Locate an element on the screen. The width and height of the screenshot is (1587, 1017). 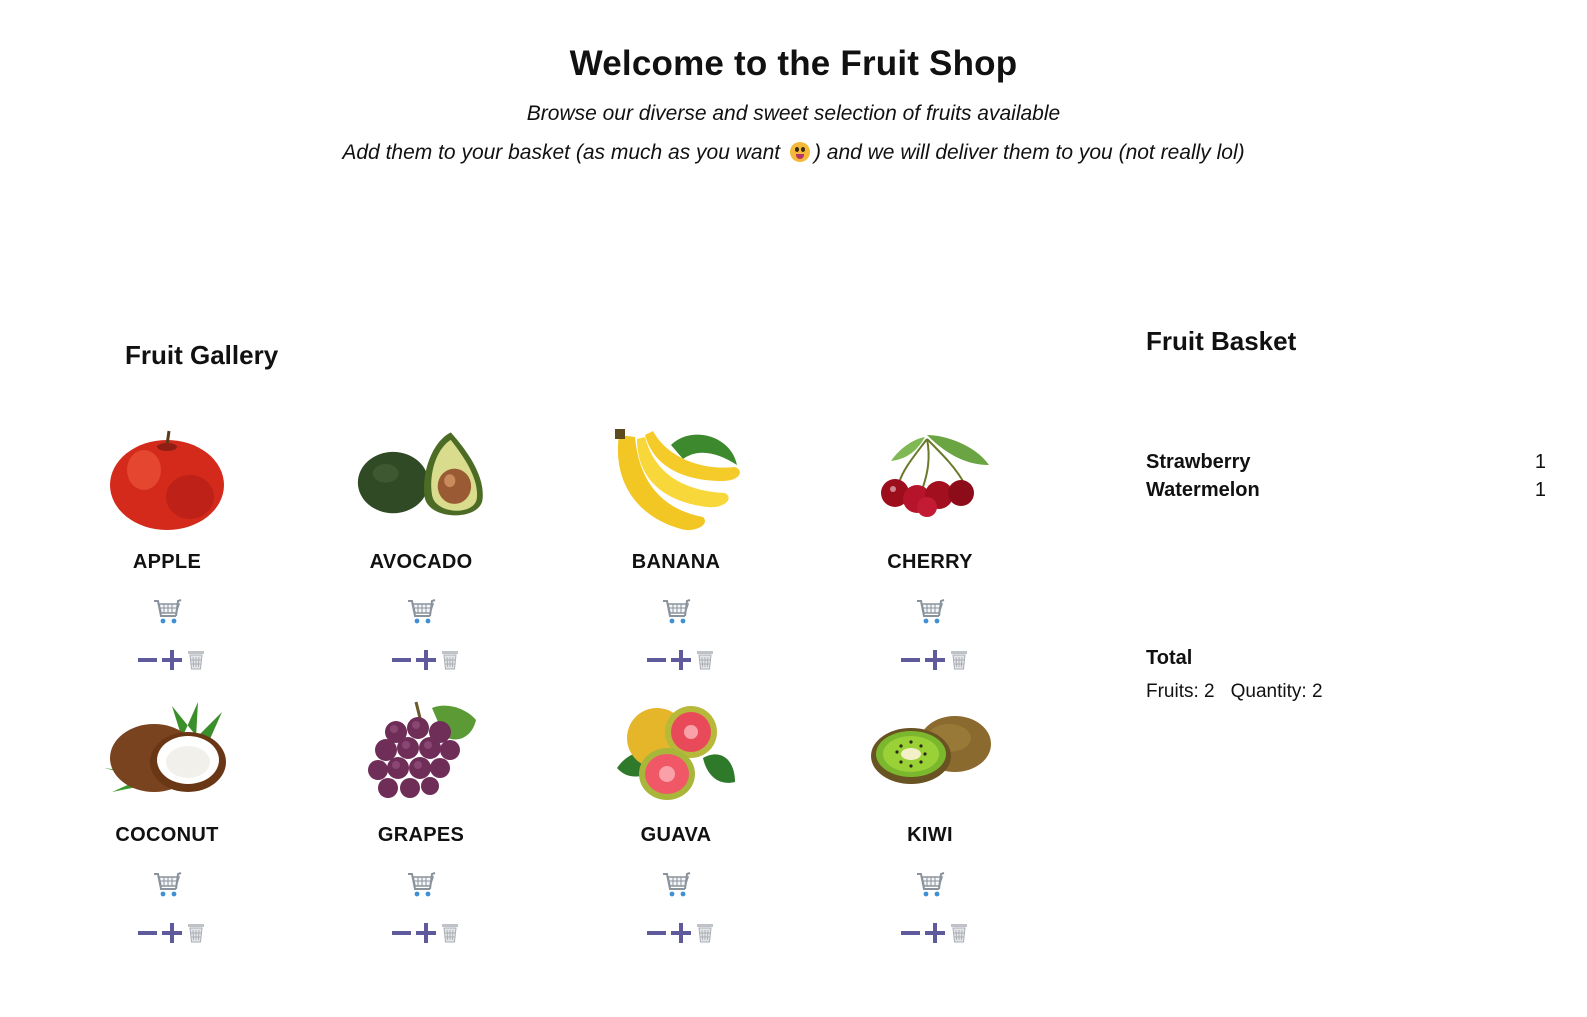
basket-item-name: Watermelon is located at coordinates (1203, 490).